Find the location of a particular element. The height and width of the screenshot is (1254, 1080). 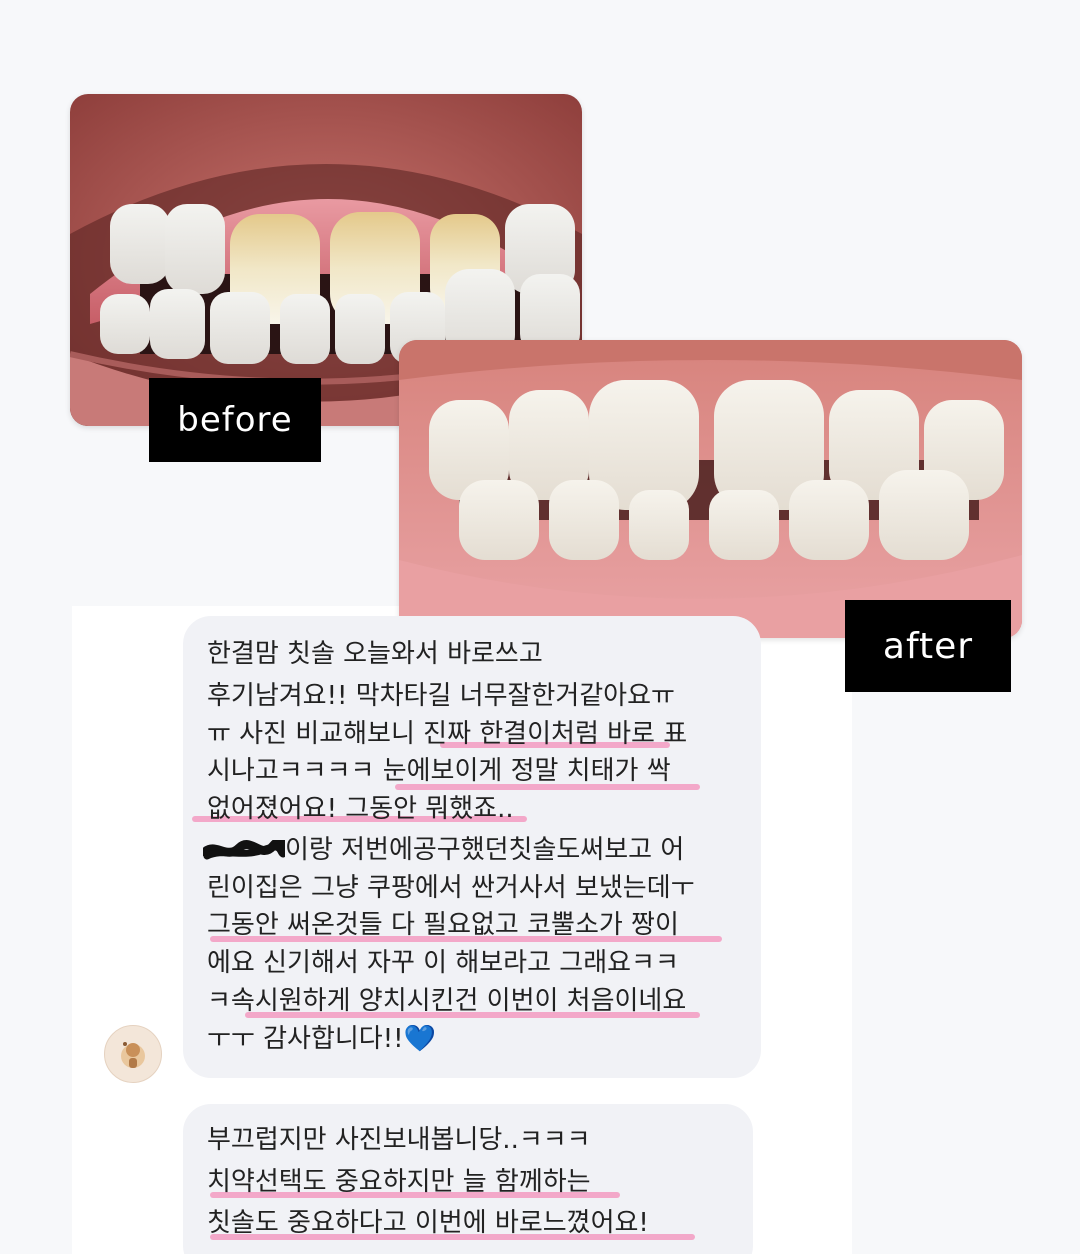

message-line: 한결맘 칫솔 오늘와서 바로쓰고 is located at coordinates (375, 654).